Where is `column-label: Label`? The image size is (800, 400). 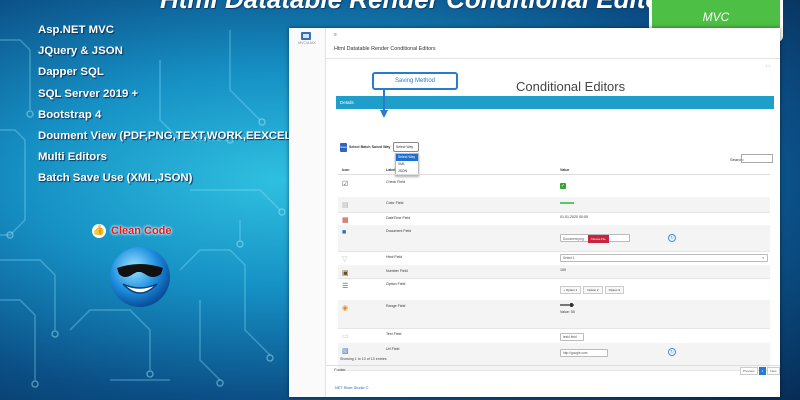 column-label: Label is located at coordinates (390, 170).